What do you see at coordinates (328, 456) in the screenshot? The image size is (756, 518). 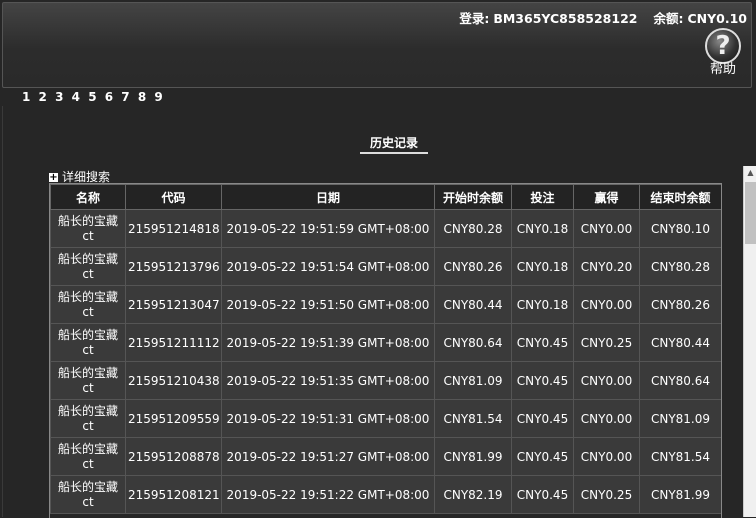 I see `table-cell: 2019-05-22 19:51:27 GMT+08:00` at bounding box center [328, 456].